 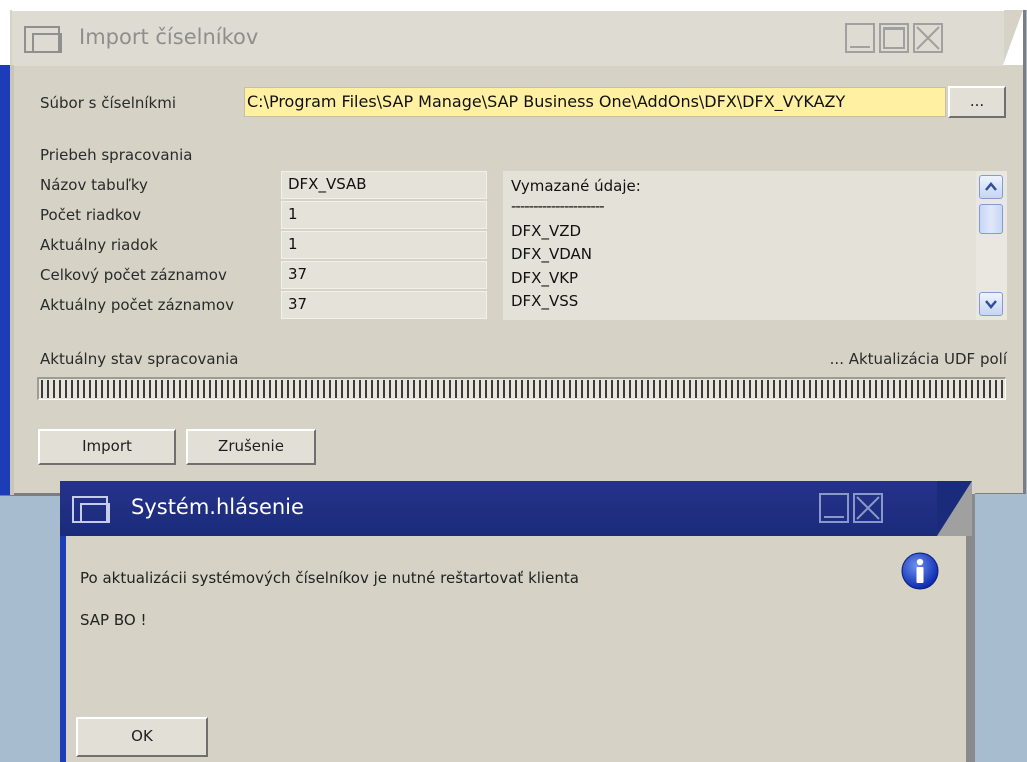 What do you see at coordinates (5, 280) in the screenshot?
I see `window-accent-edge` at bounding box center [5, 280].